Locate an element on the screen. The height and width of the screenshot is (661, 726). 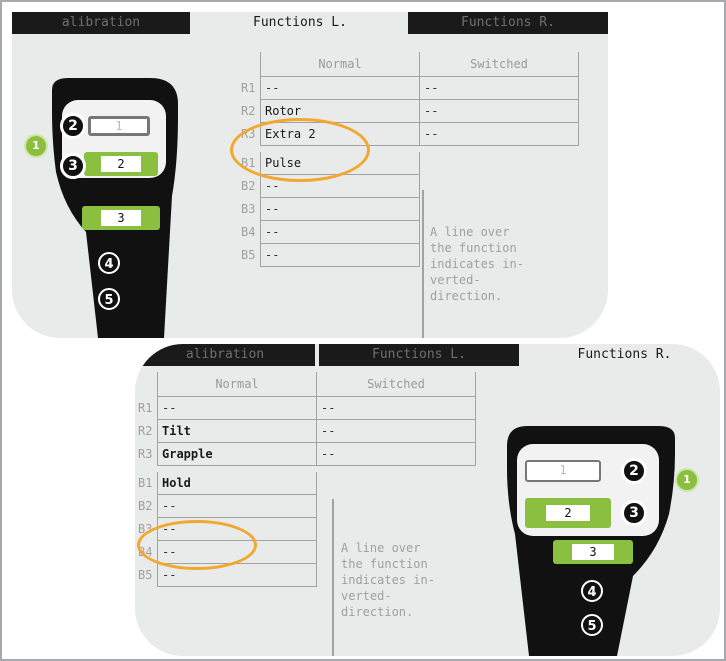
table-row: B2 -- is located at coordinates (305, 506).